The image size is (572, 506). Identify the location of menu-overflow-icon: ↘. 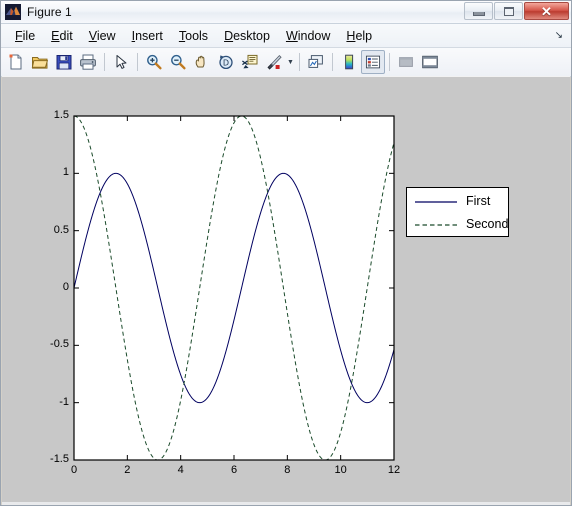
(559, 35).